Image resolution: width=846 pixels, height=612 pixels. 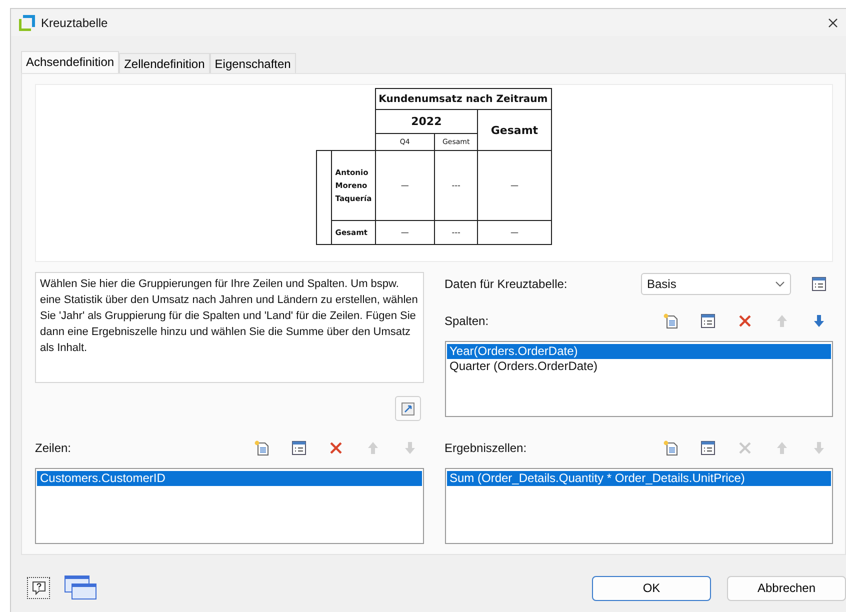 What do you see at coordinates (638, 478) in the screenshot?
I see `list-item: Sum (Order_Details.Quantity * Order_Details.UnitPrice)` at bounding box center [638, 478].